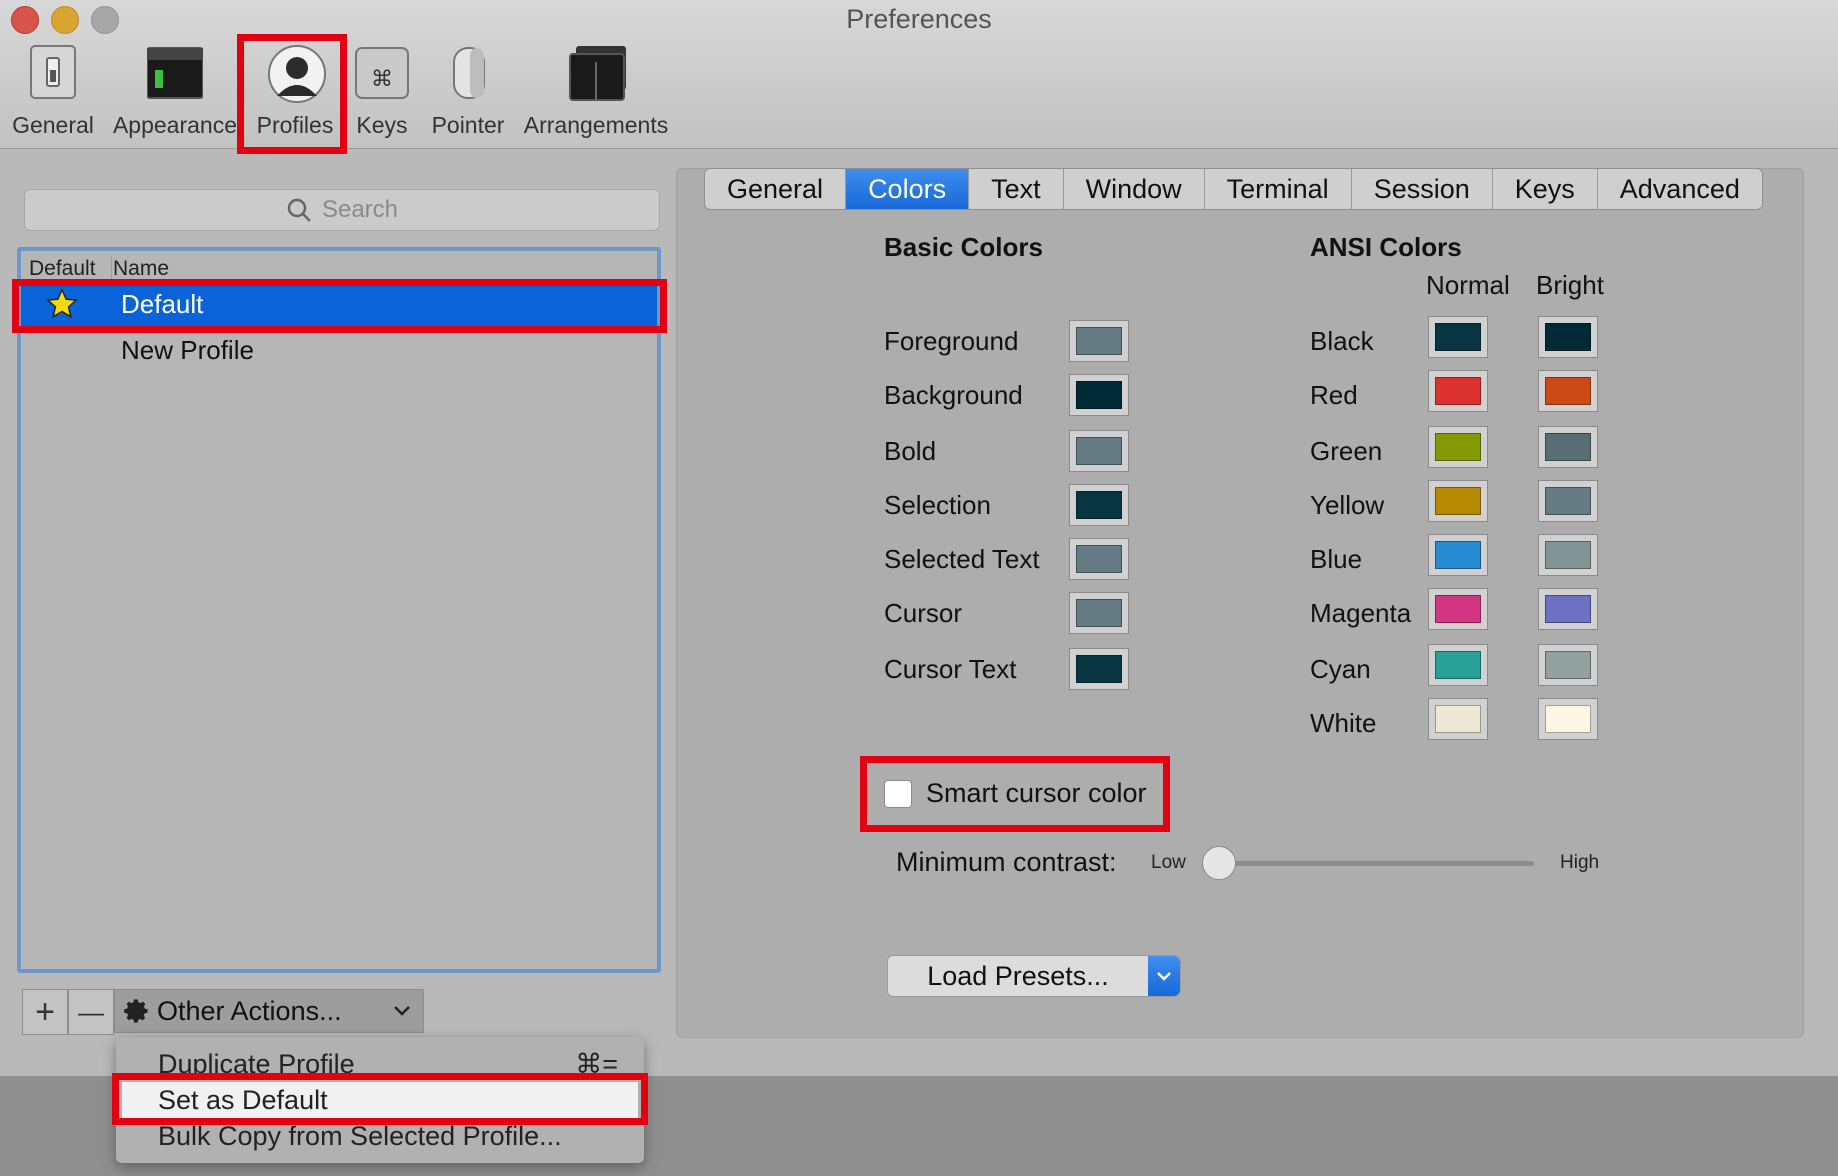 The width and height of the screenshot is (1838, 1176). Describe the element at coordinates (1545, 189) in the screenshot. I see `tab-keys: Keys` at that location.